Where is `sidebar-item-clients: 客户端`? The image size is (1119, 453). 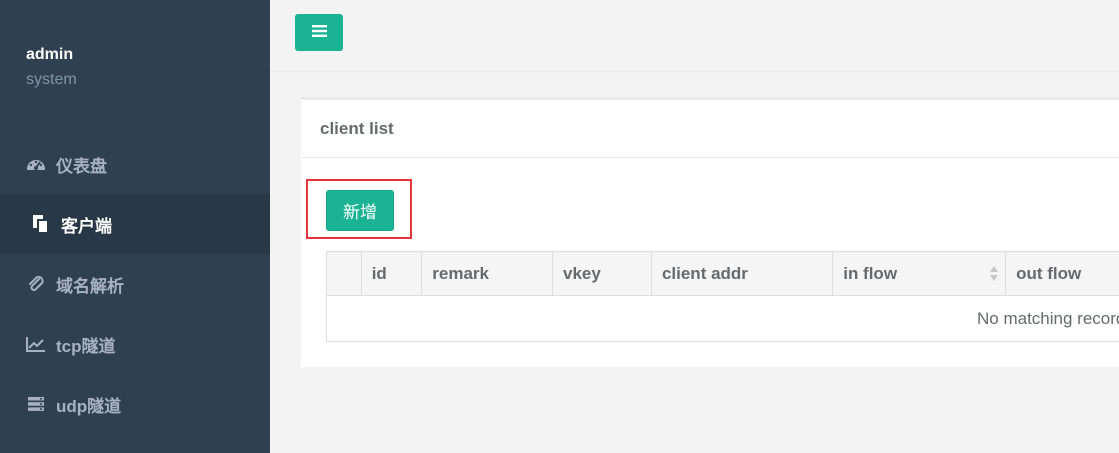 sidebar-item-clients: 客户端 is located at coordinates (135, 224).